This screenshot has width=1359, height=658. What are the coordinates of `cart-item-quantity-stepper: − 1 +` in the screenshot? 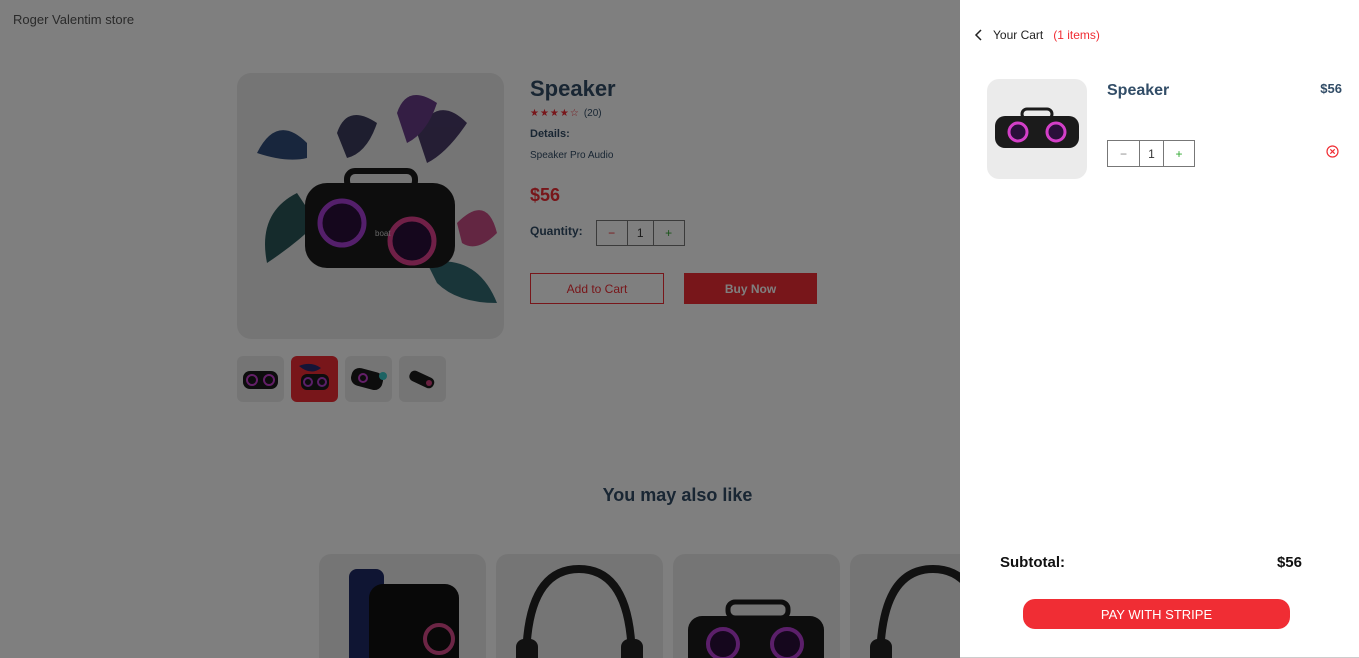 It's located at (1151, 153).